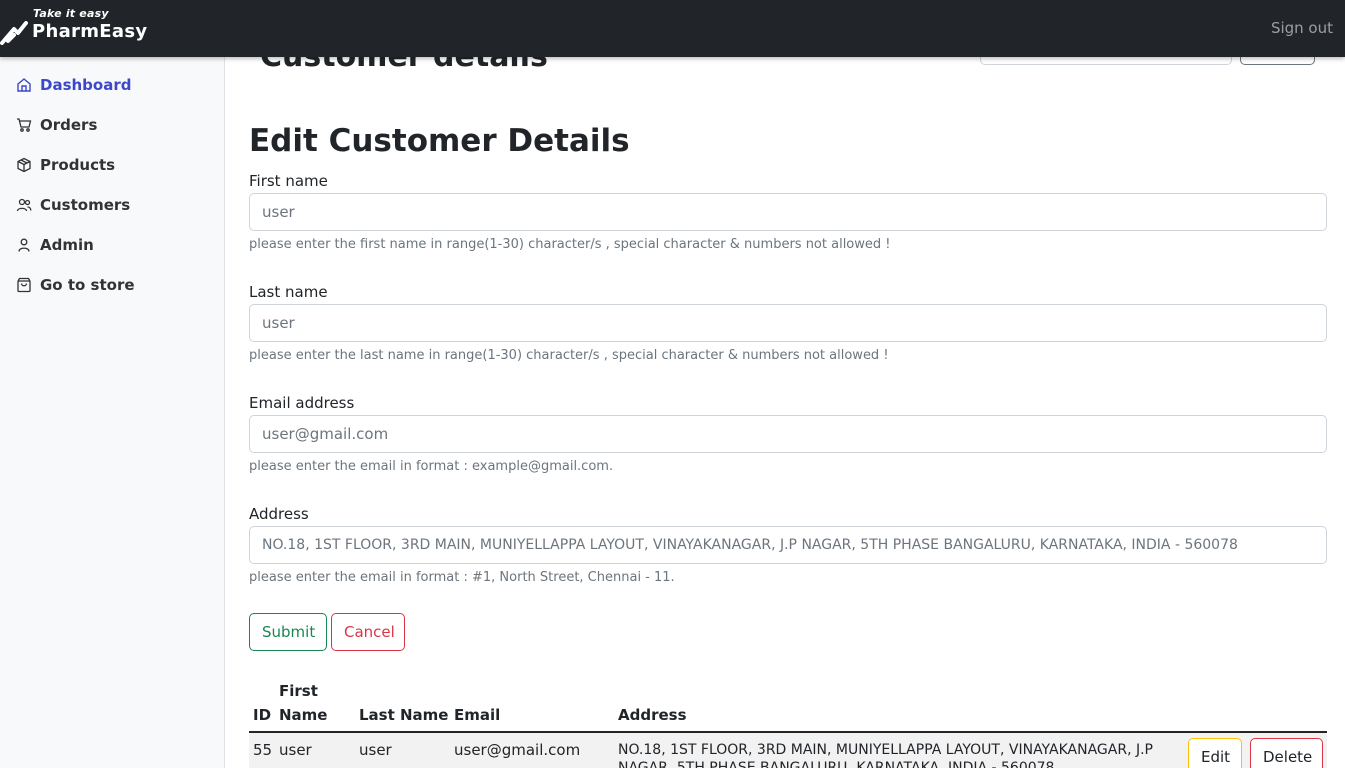 The height and width of the screenshot is (768, 1345). Describe the element at coordinates (439, 141) in the screenshot. I see `page-title: Edit Customer Details` at that location.